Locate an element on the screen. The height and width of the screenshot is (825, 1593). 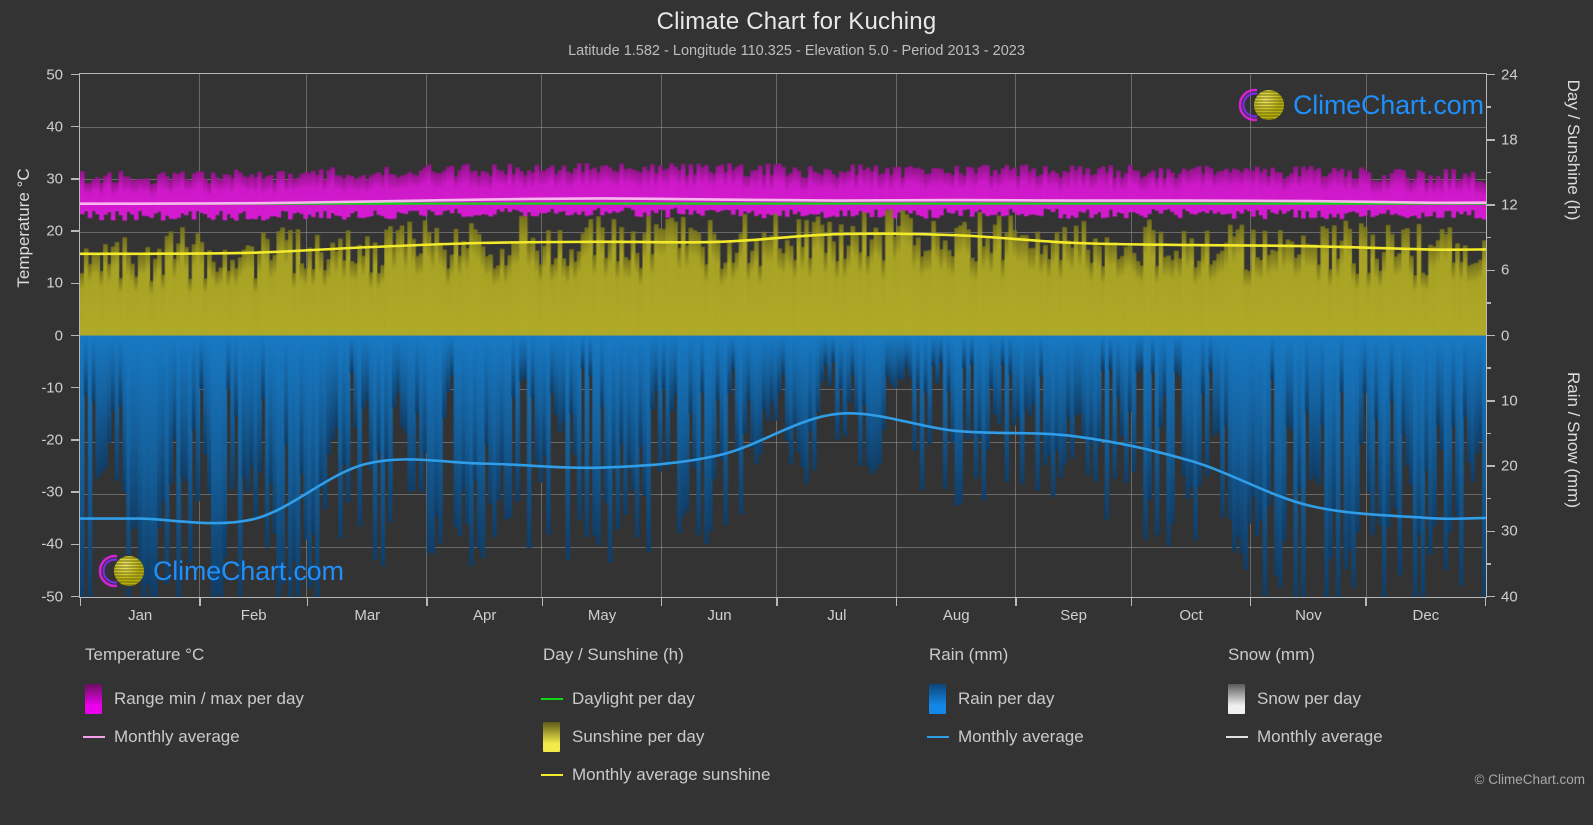
legend-column-title: Rain (mm) is located at coordinates (969, 654).